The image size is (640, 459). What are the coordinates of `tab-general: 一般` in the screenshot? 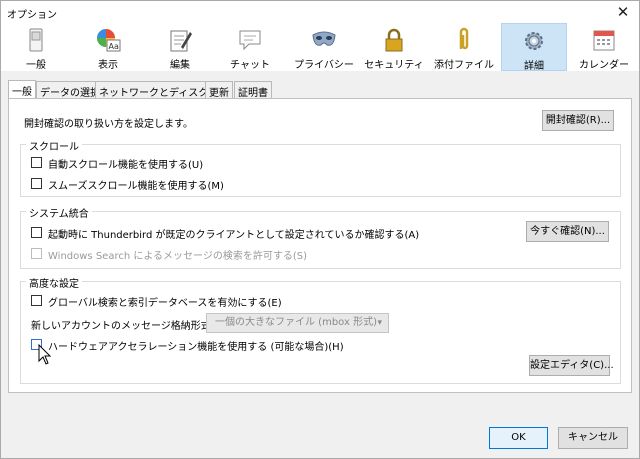 It's located at (22, 90).